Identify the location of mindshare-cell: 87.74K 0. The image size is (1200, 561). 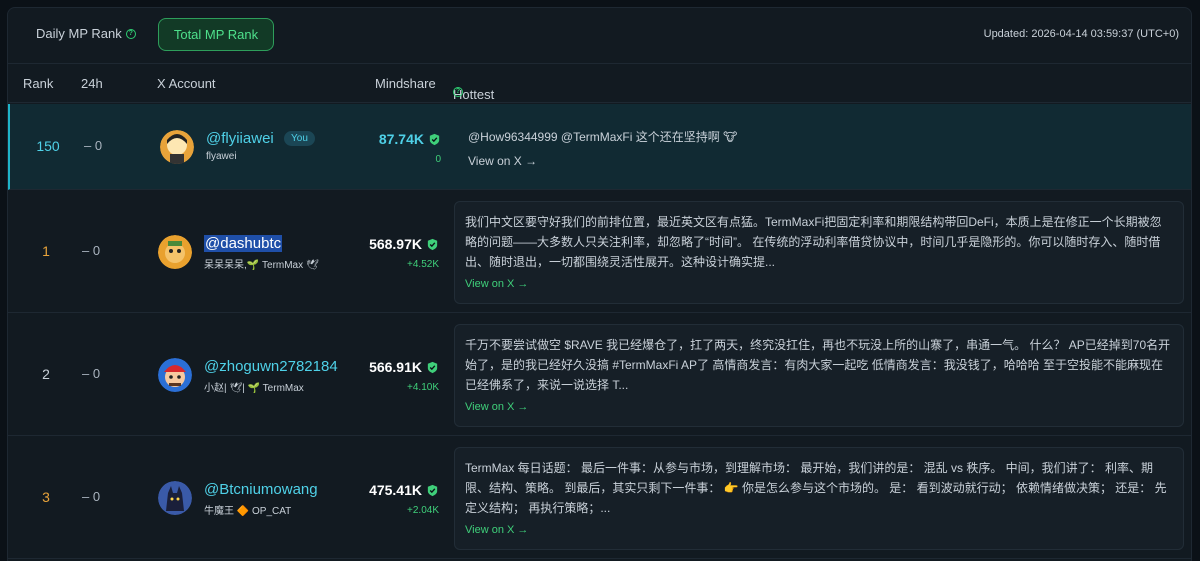
(390, 147).